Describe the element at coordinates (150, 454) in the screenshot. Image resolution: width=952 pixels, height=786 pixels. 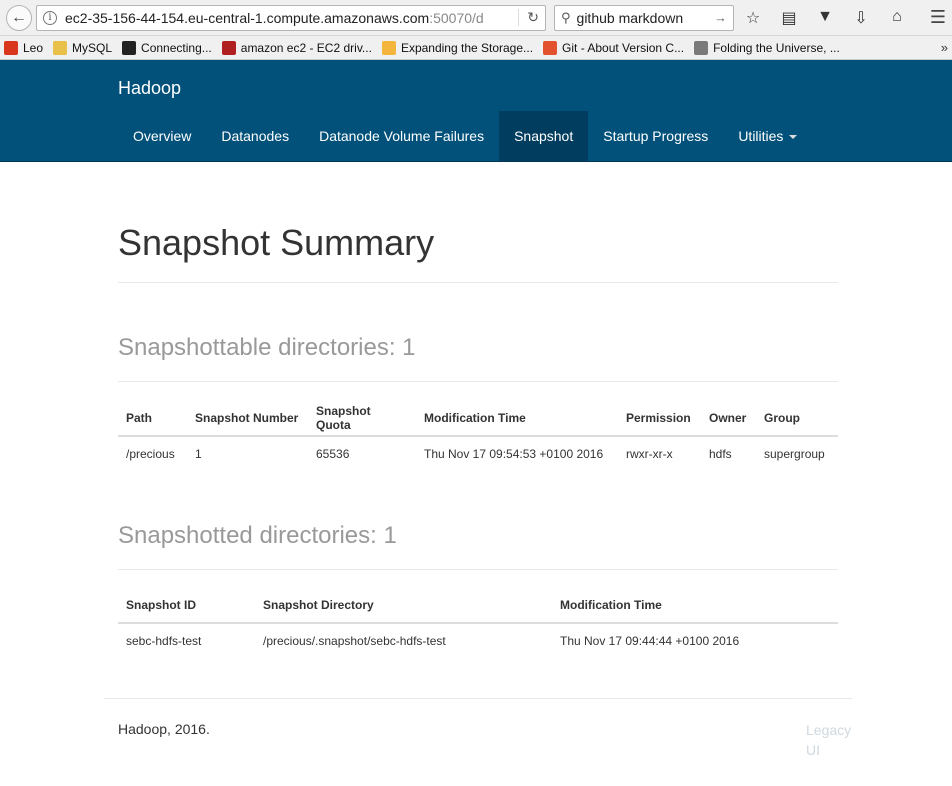
I see `cell-path: /precious` at that location.